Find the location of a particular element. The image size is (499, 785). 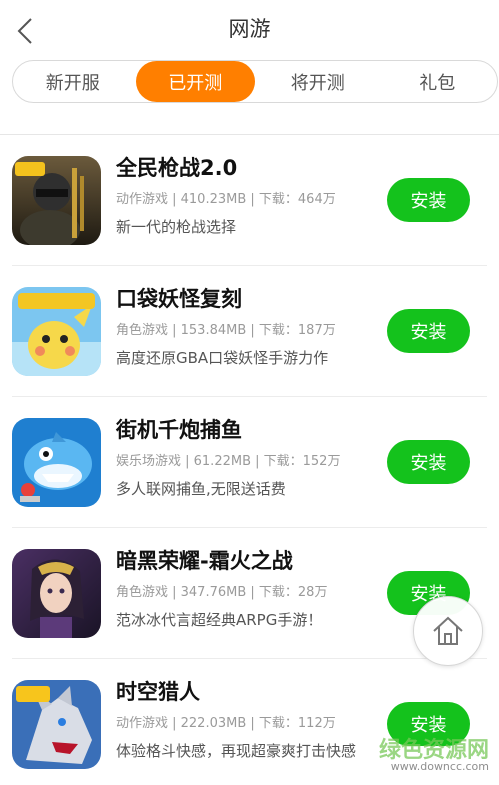

tab-bar: 新开服 已开测 将开测 礼包 is located at coordinates (255, 81).